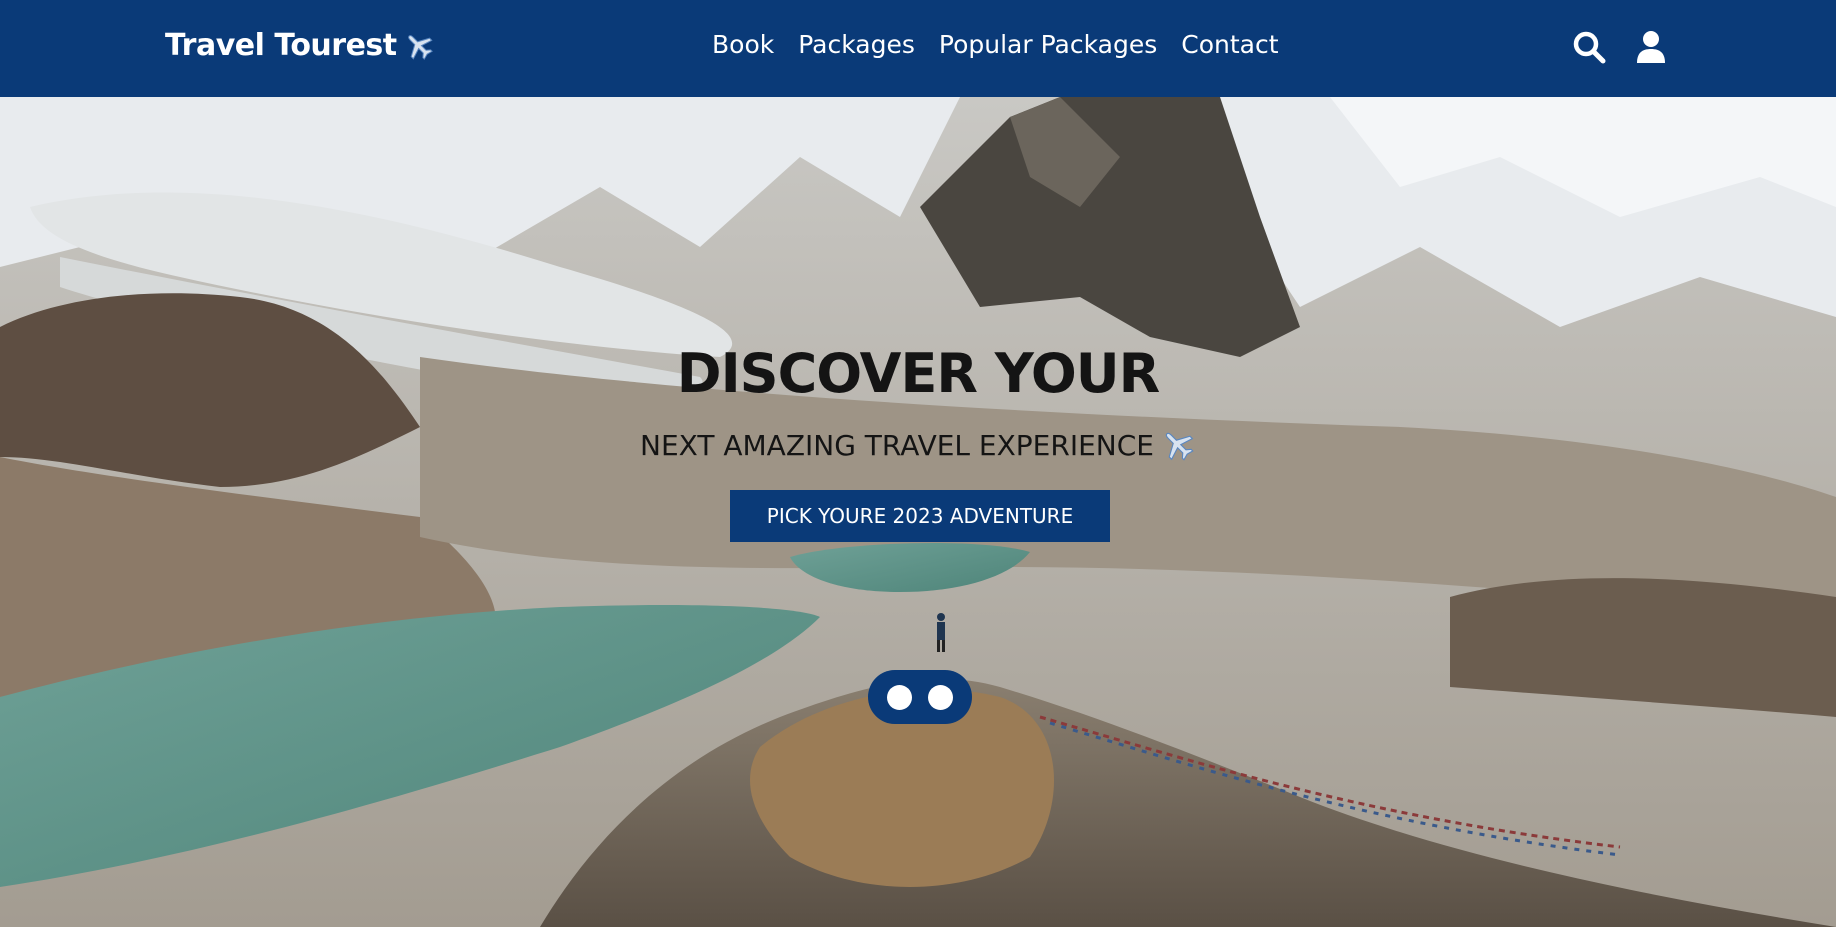 This screenshot has width=1836, height=927. Describe the element at coordinates (1620, 47) in the screenshot. I see `header-icons` at that location.